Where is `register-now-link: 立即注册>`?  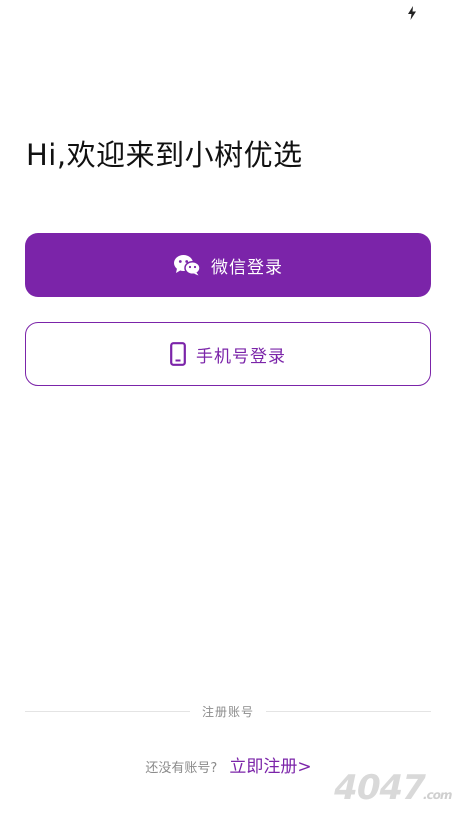
register-now-link: 立即注册> is located at coordinates (270, 764).